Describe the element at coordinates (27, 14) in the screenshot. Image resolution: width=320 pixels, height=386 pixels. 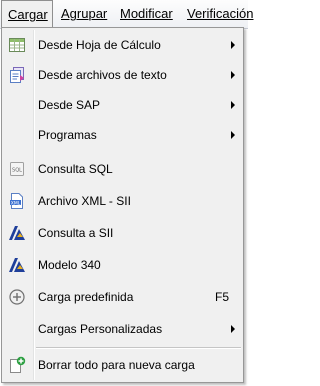
I see `menu-cargar: Cargar` at that location.